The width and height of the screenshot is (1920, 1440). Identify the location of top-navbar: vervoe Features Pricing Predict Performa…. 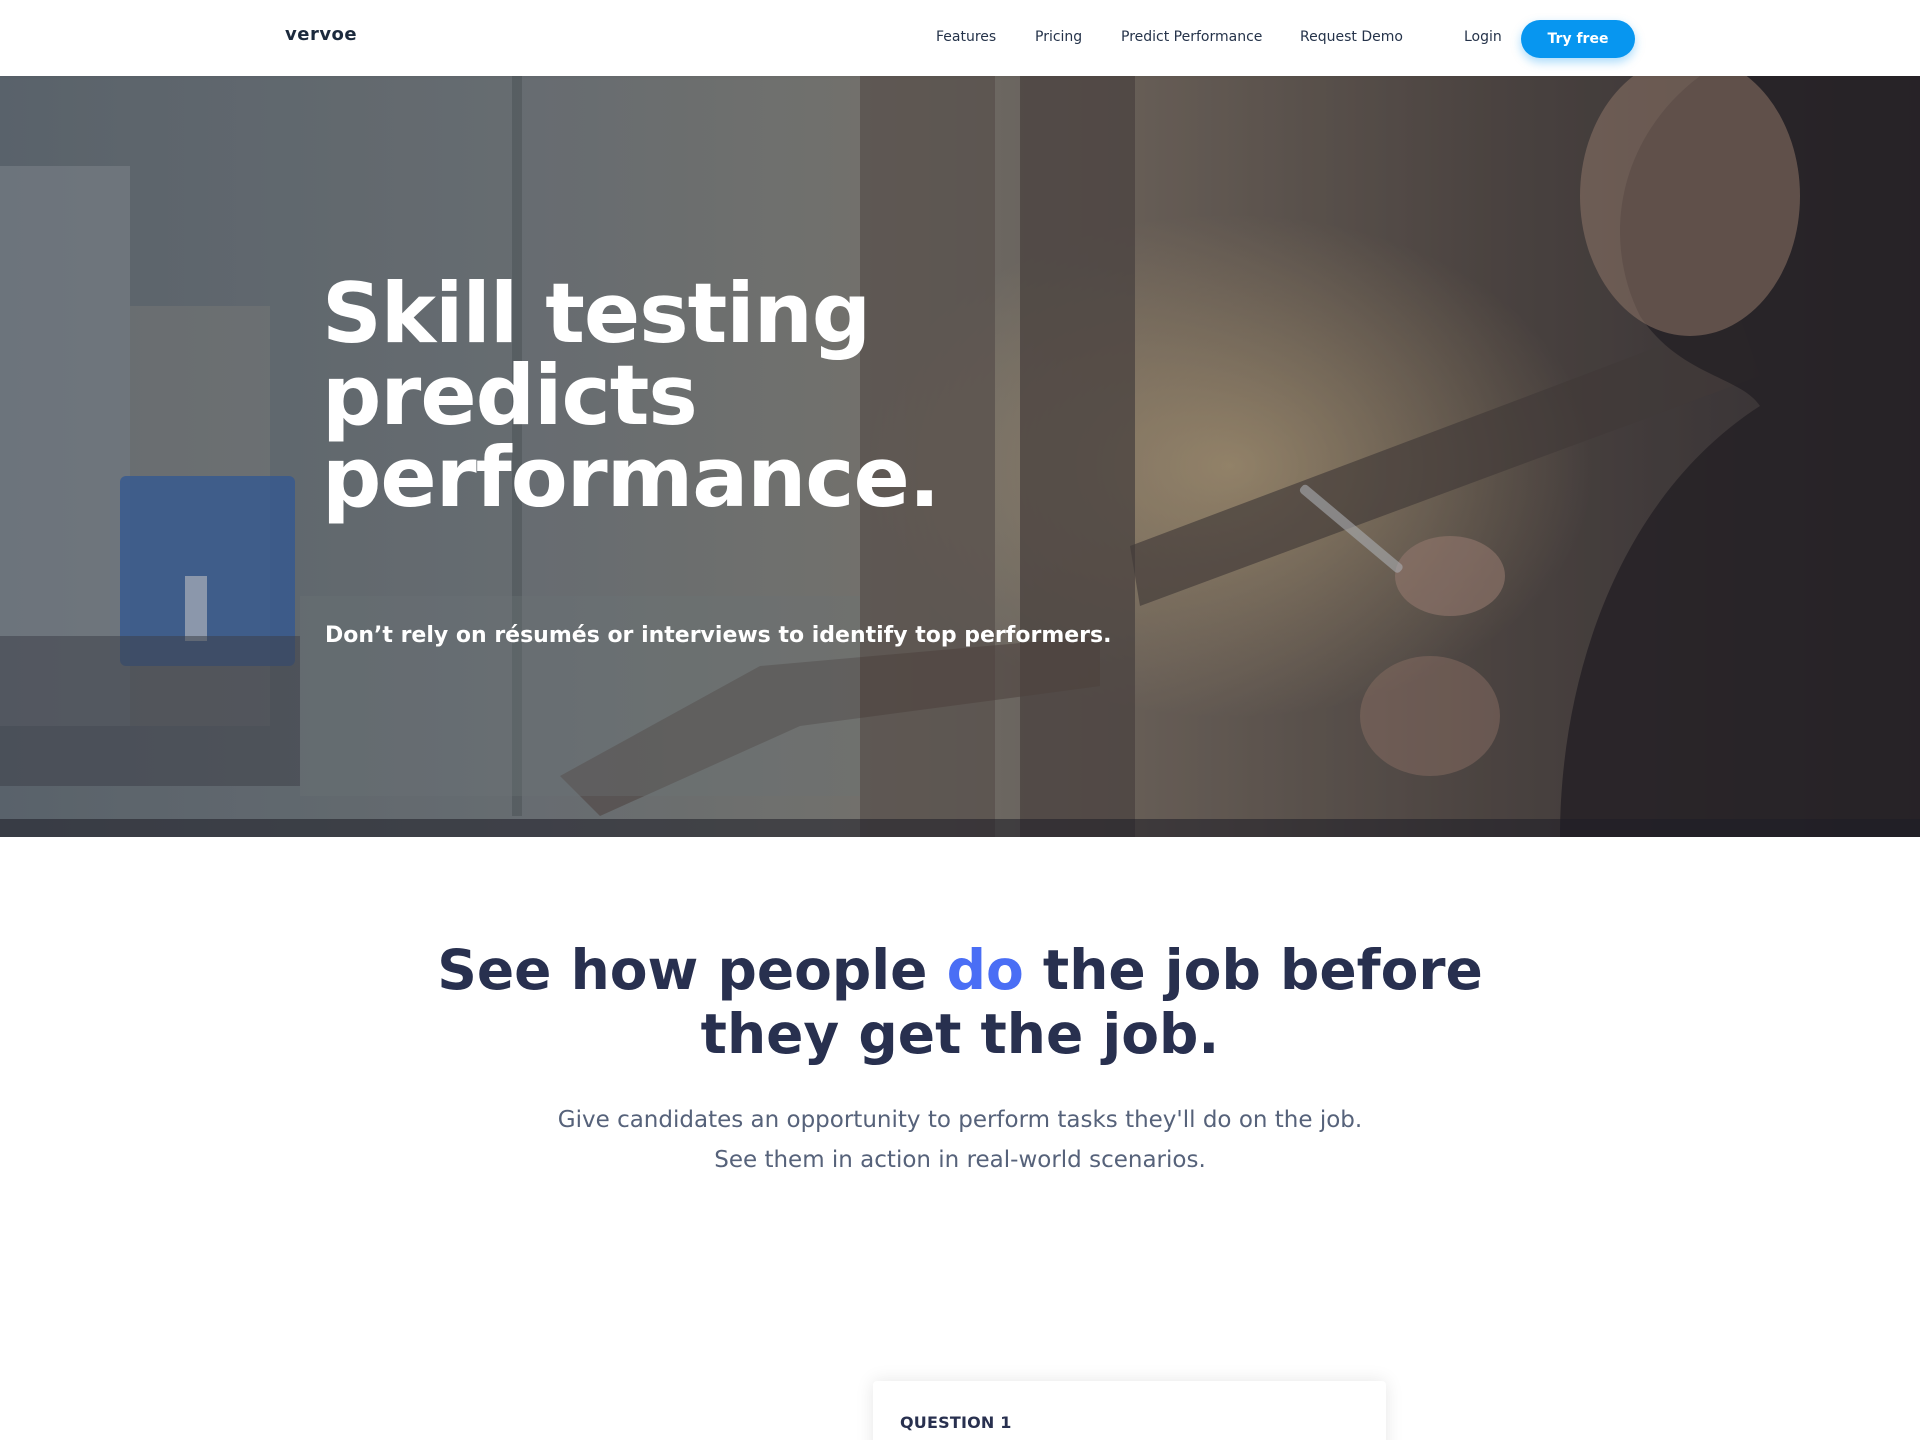
(960, 38).